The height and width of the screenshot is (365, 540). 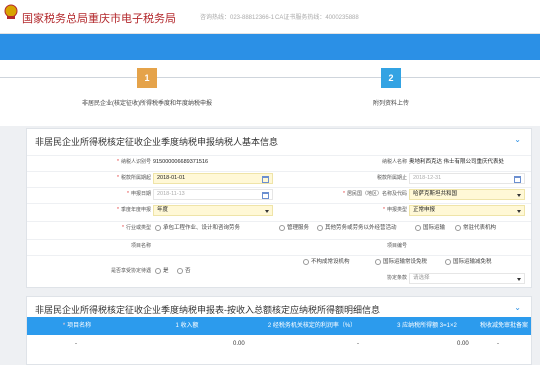 What do you see at coordinates (421, 278) in the screenshot?
I see `treaty-clause-placeholder: 请选择` at bounding box center [421, 278].